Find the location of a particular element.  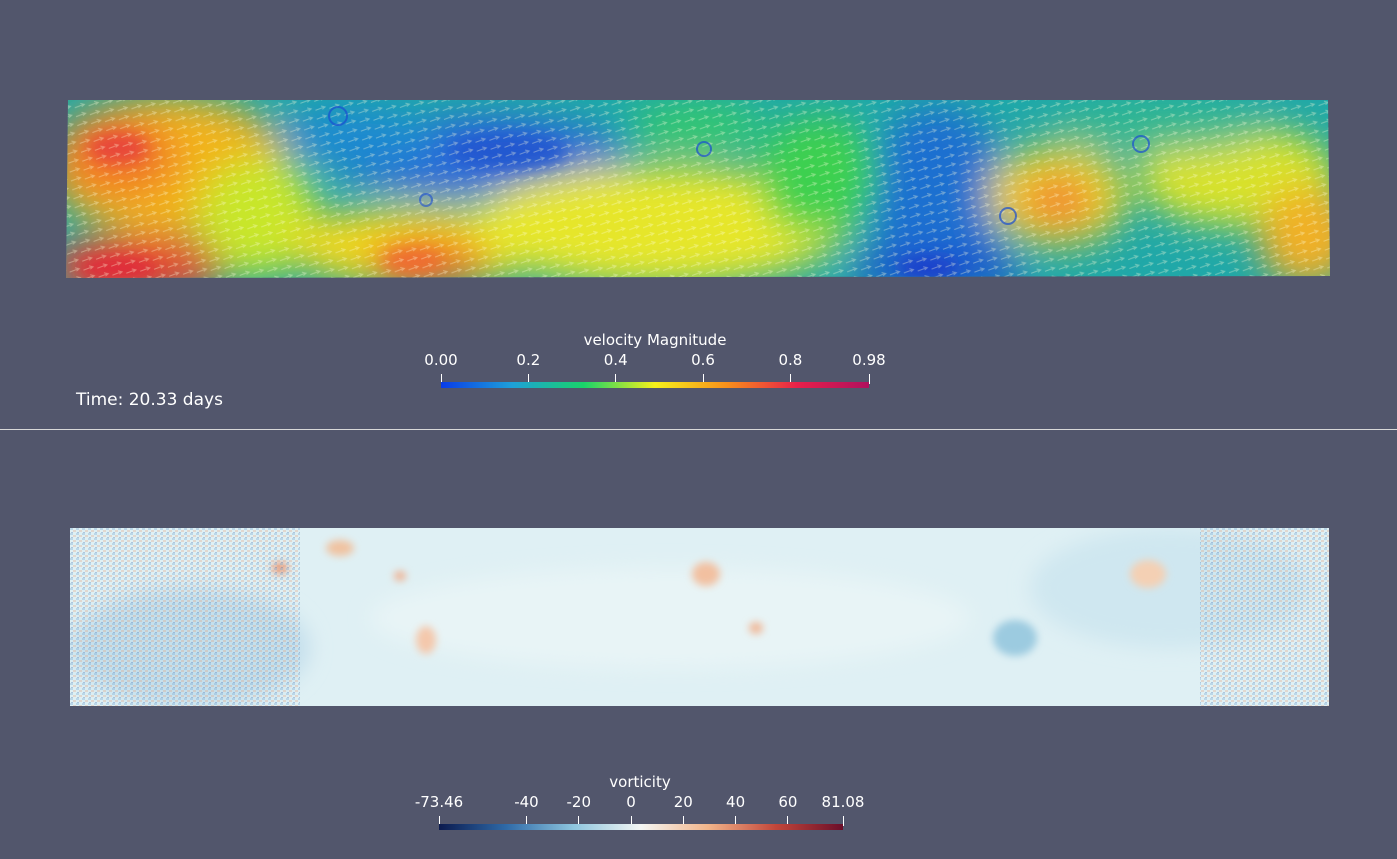

vorticity-colorbar is located at coordinates (641, 827).